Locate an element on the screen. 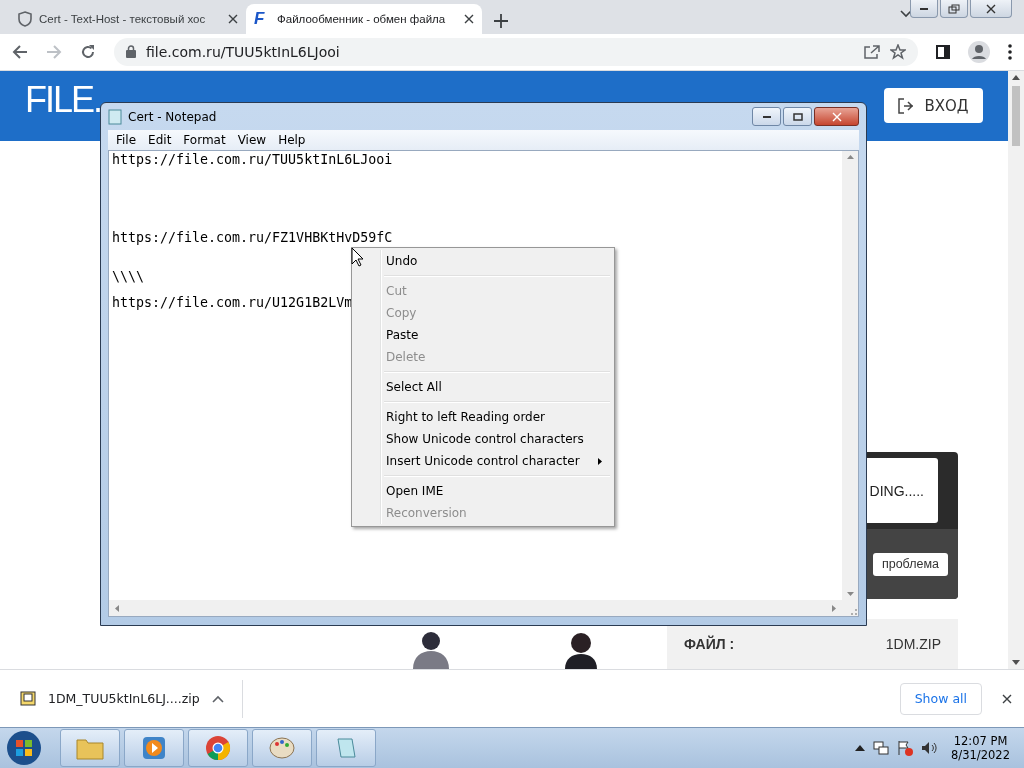  site-logo: FILE. is located at coordinates (63, 99).